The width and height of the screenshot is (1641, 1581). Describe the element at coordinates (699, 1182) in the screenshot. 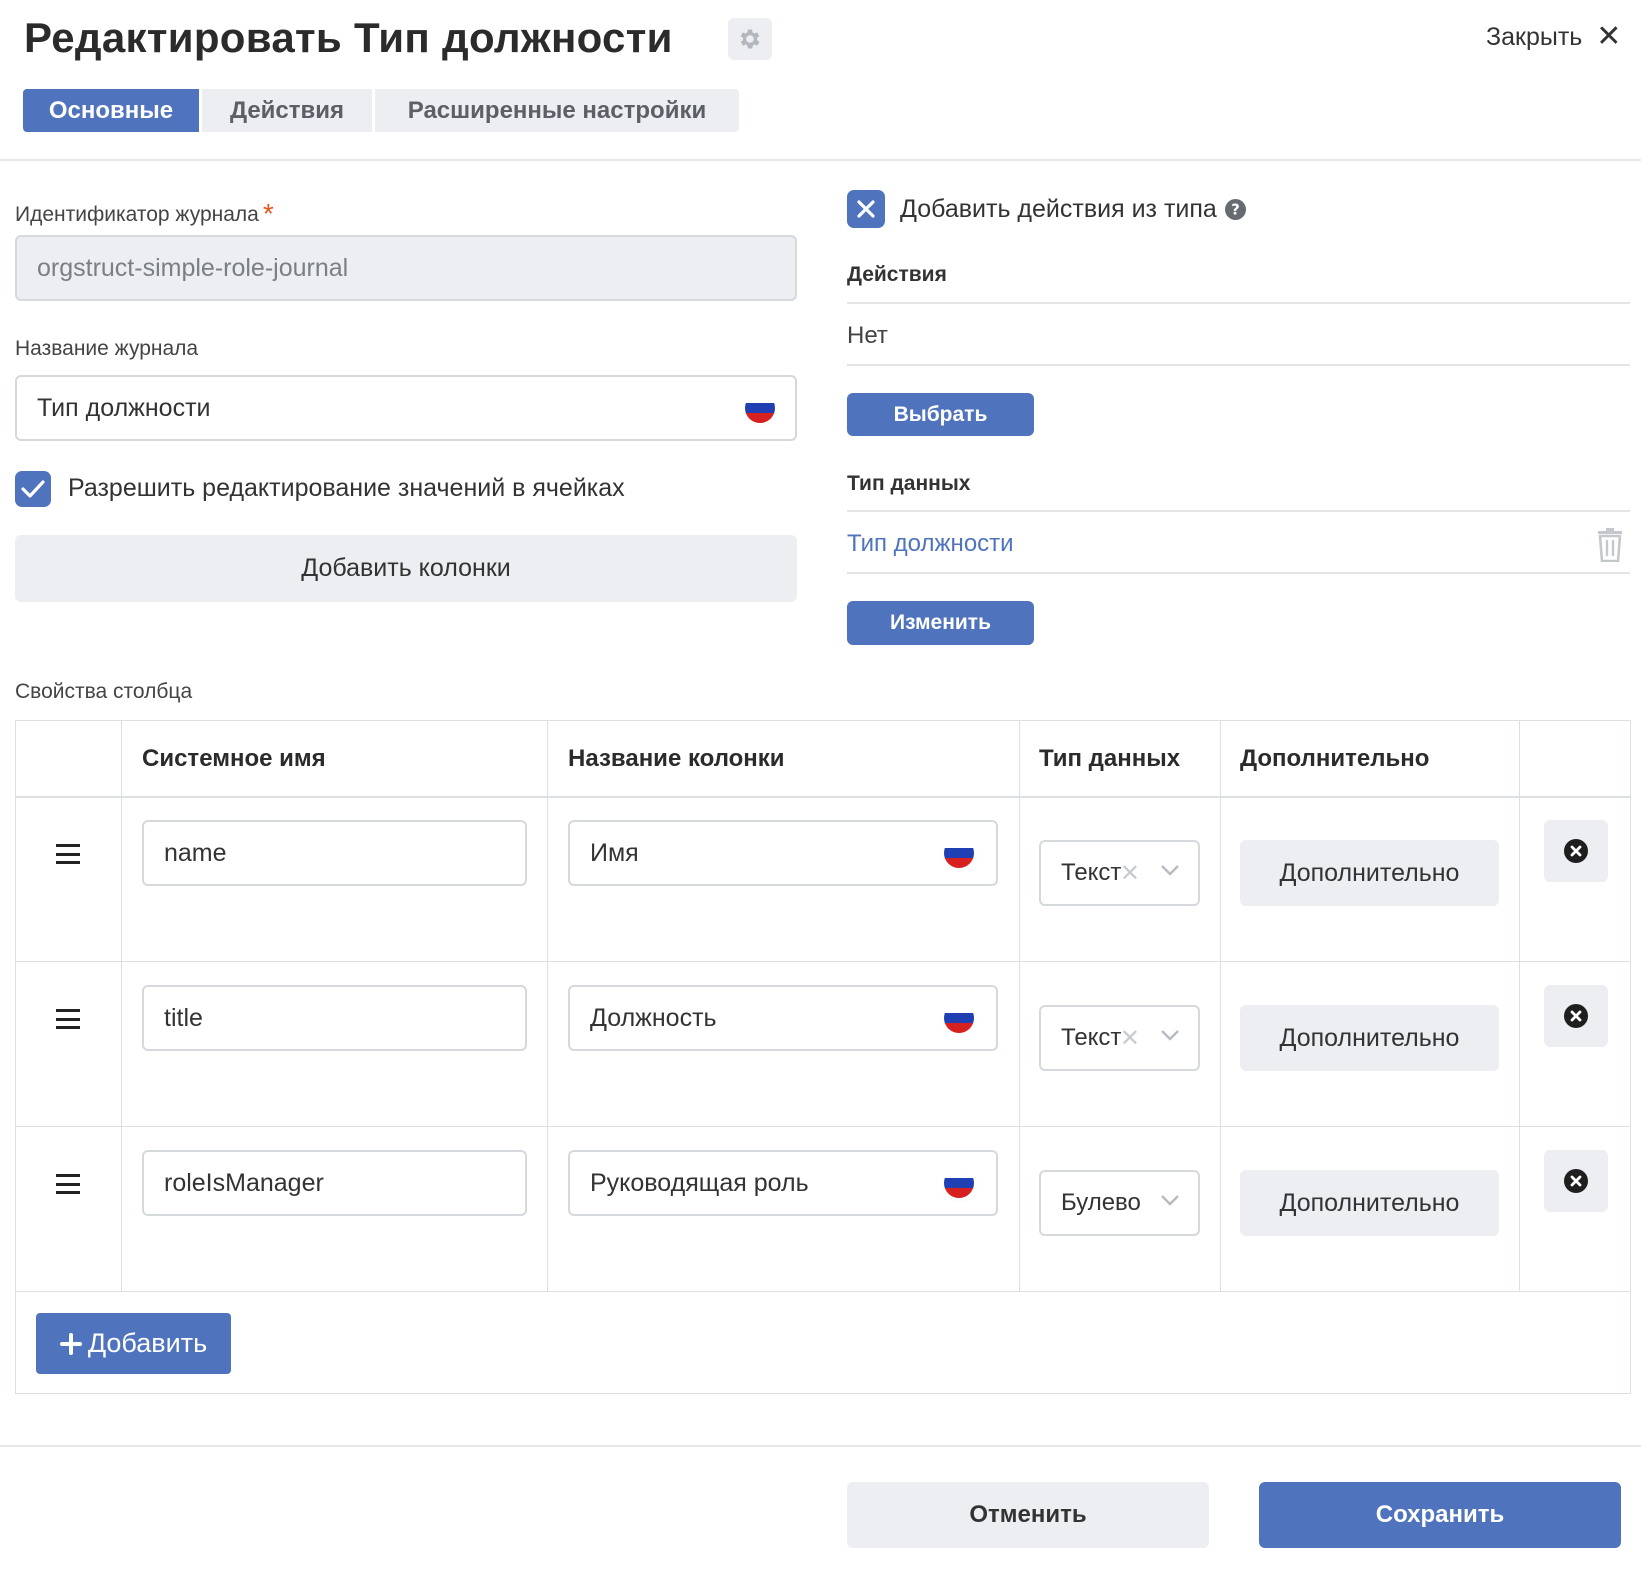

I see `column-name-value: Руководящая роль` at that location.